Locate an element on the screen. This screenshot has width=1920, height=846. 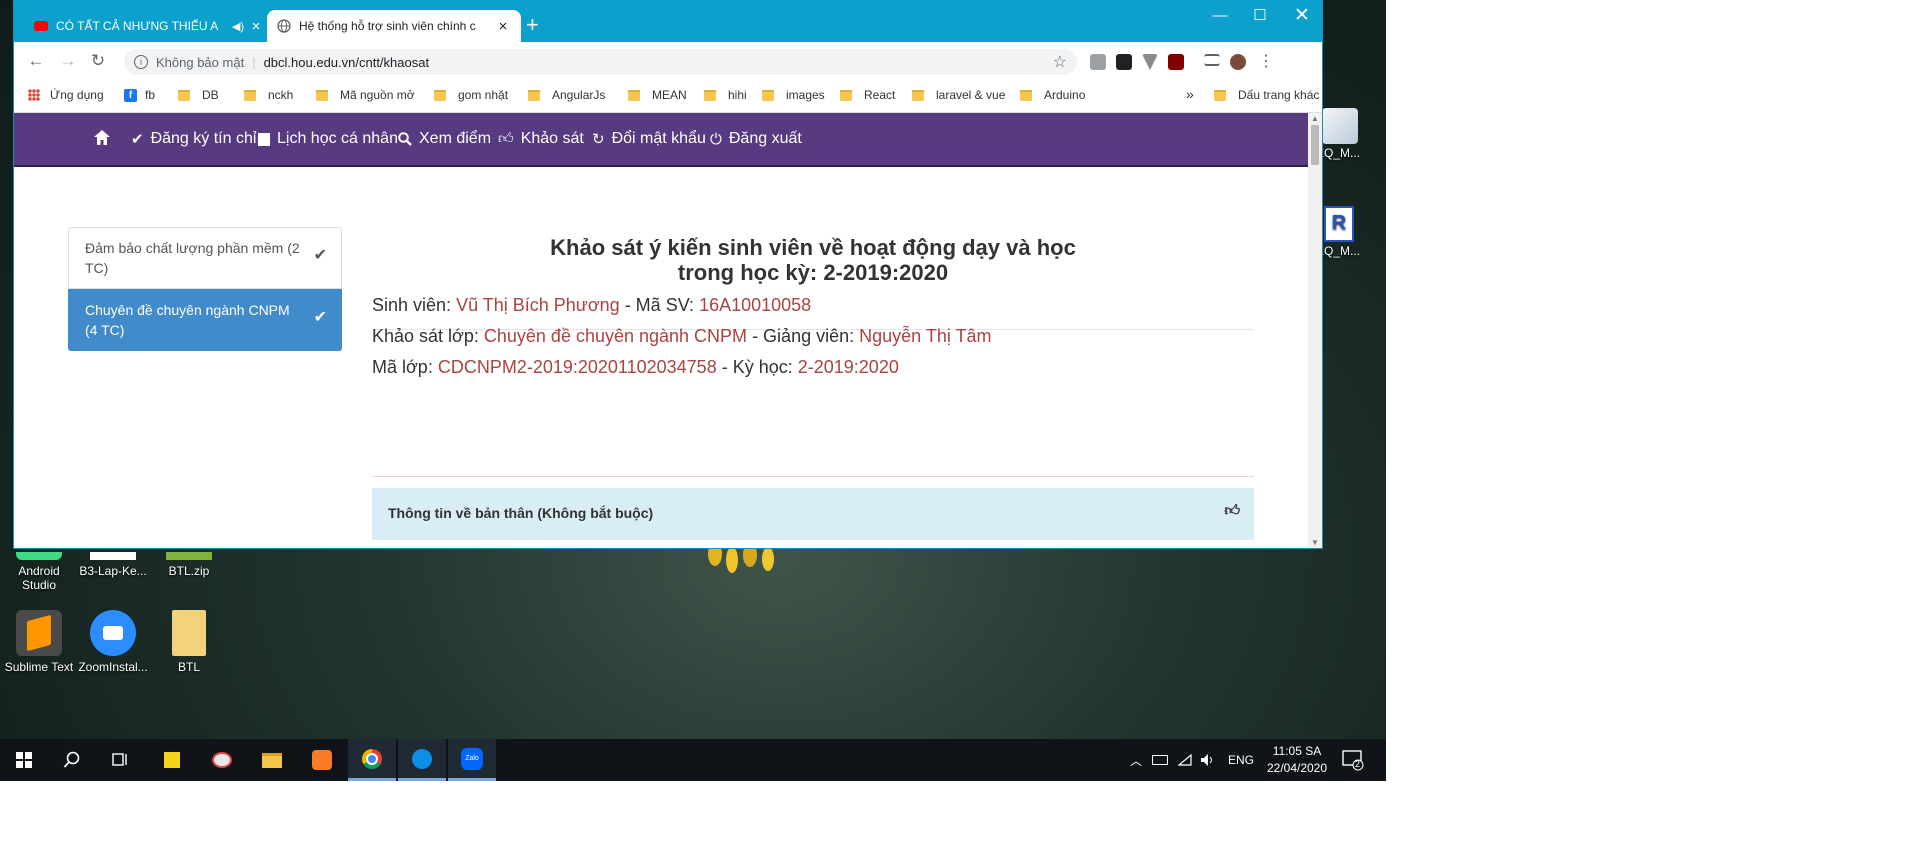
reload-button: ↻ is located at coordinates (98, 61).